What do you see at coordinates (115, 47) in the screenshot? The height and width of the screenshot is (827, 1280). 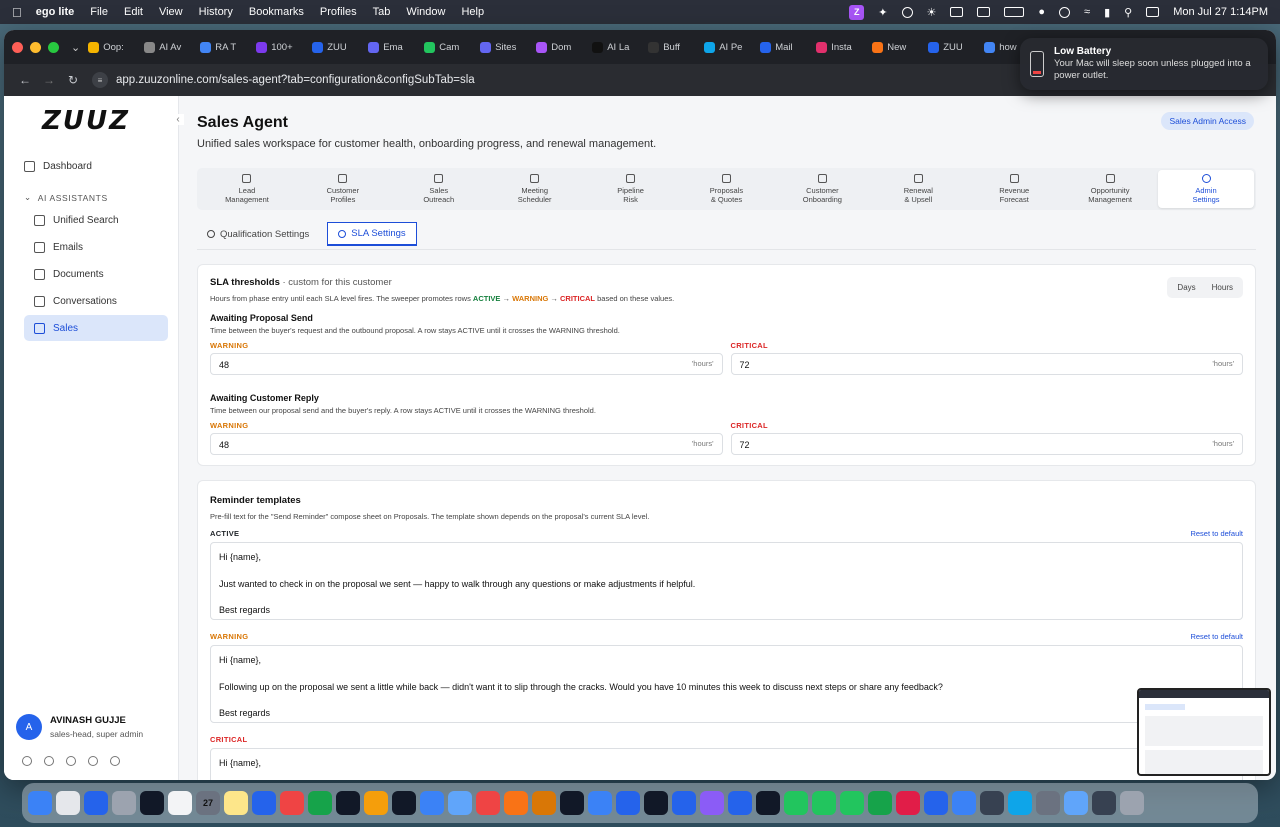 I see `browser-tab: Oop:` at bounding box center [115, 47].